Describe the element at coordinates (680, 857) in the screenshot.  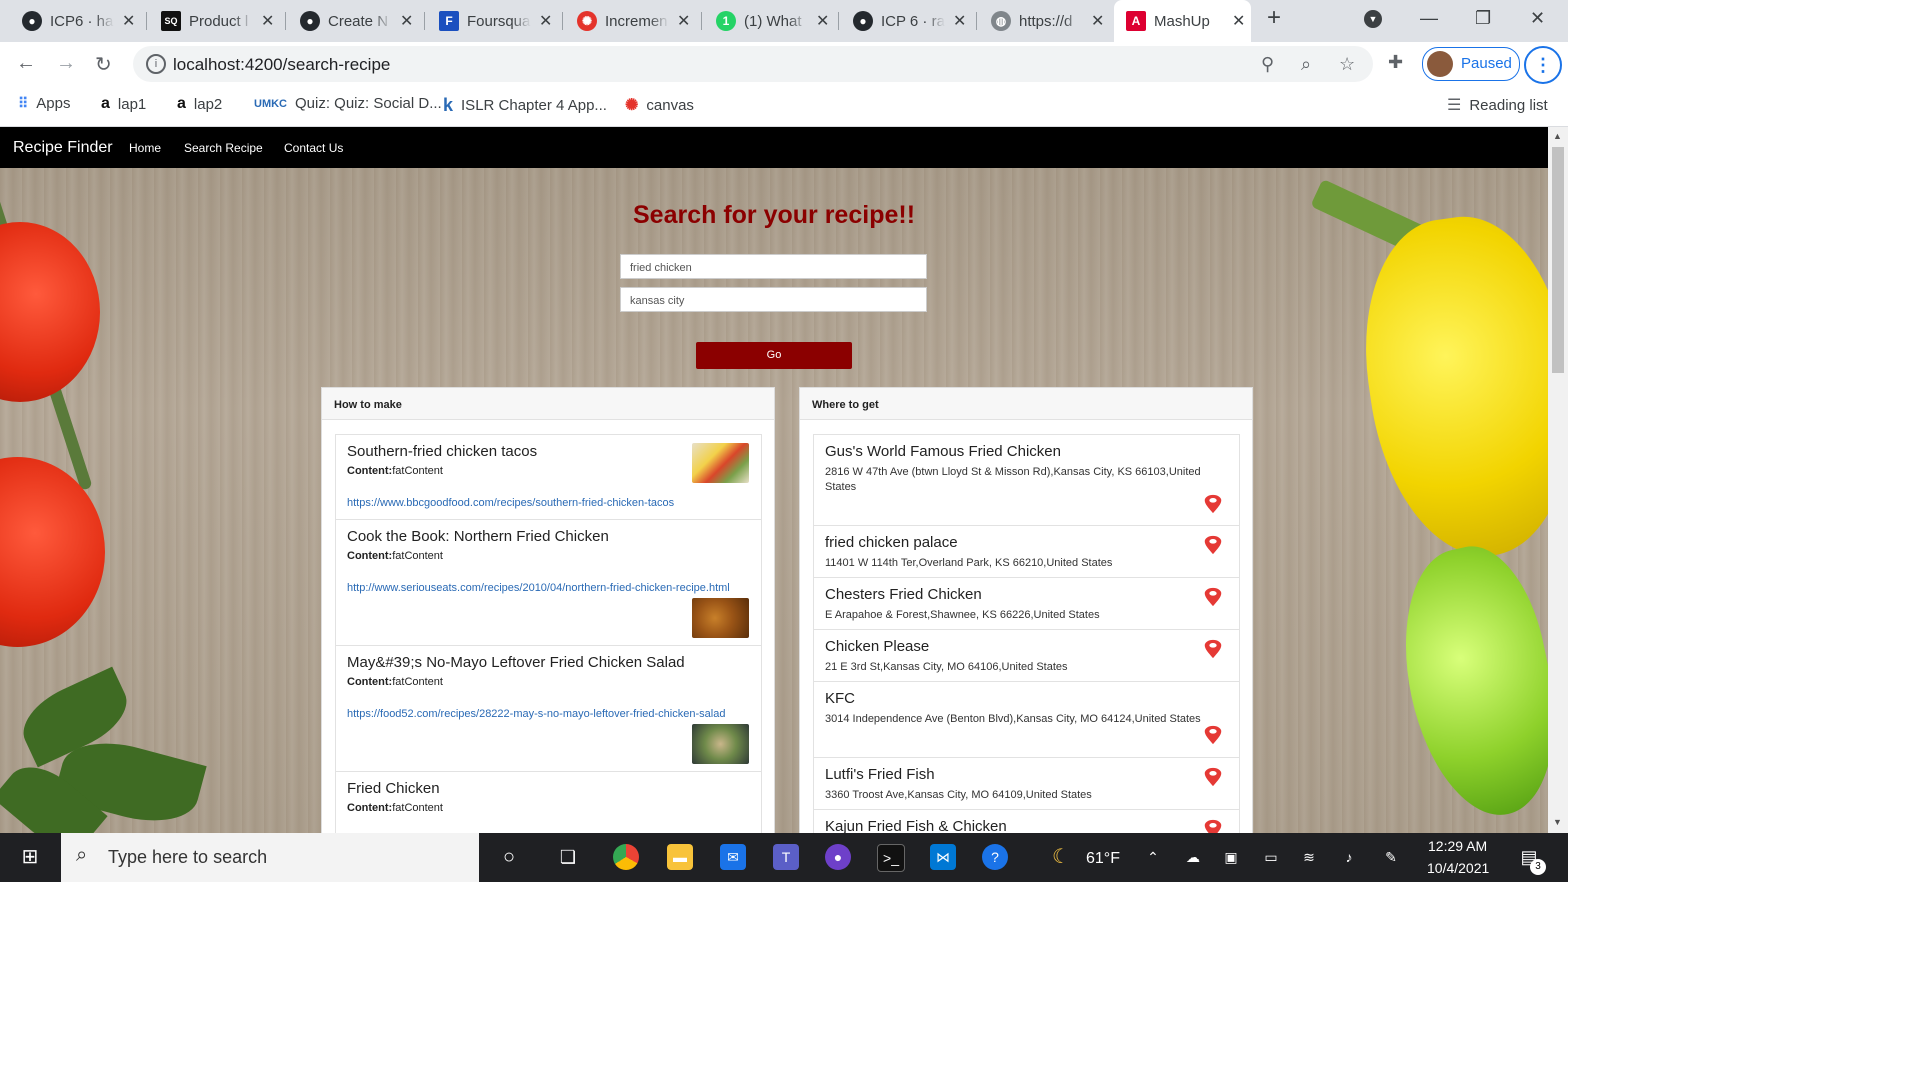
I see `file-explorer-icon: ▬` at that location.